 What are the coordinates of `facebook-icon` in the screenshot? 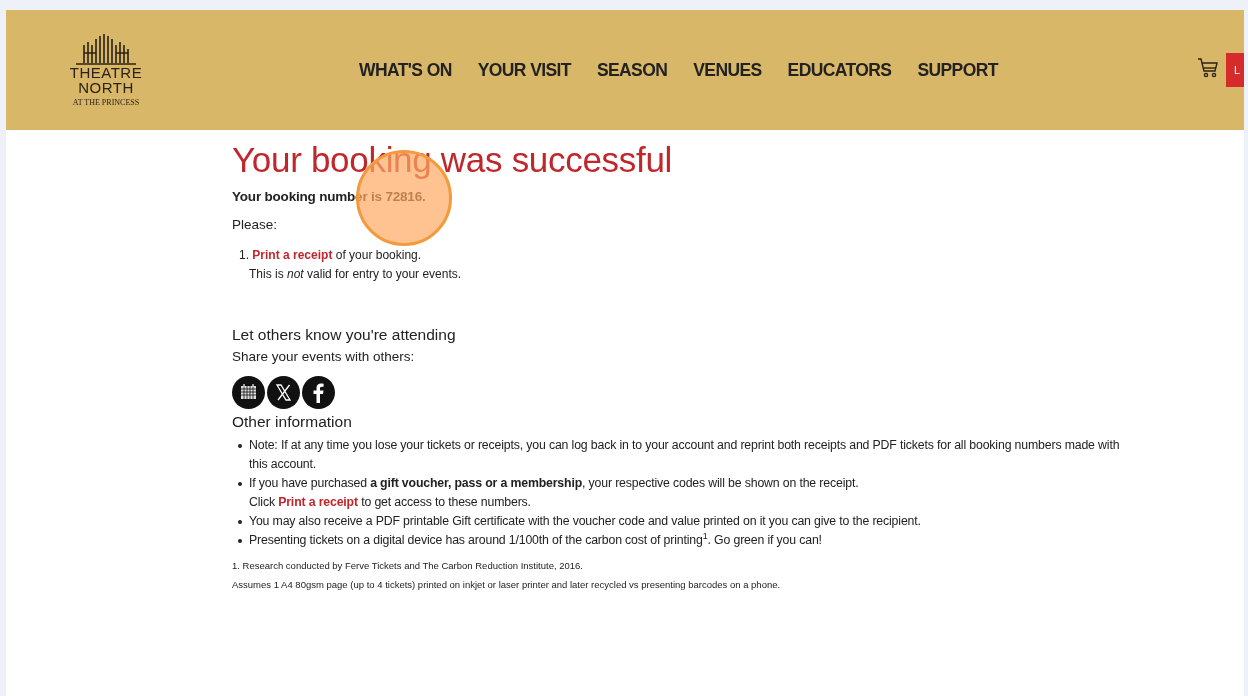 It's located at (318, 392).